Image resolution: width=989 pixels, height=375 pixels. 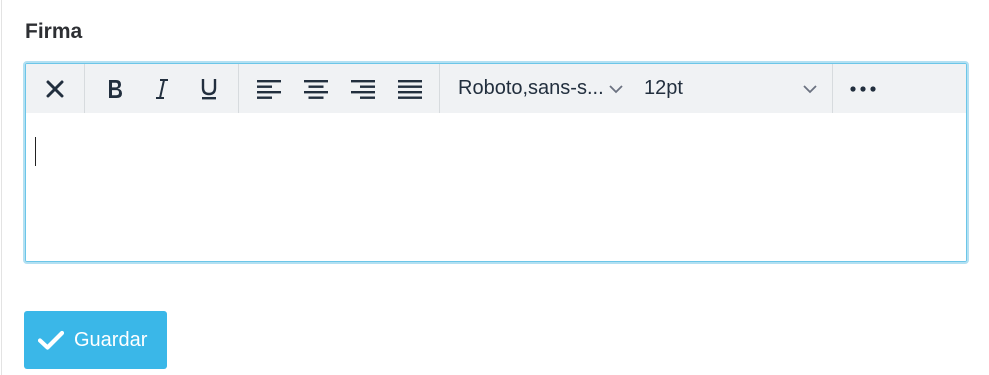 I want to click on checkmark-icon, so click(x=51, y=340).